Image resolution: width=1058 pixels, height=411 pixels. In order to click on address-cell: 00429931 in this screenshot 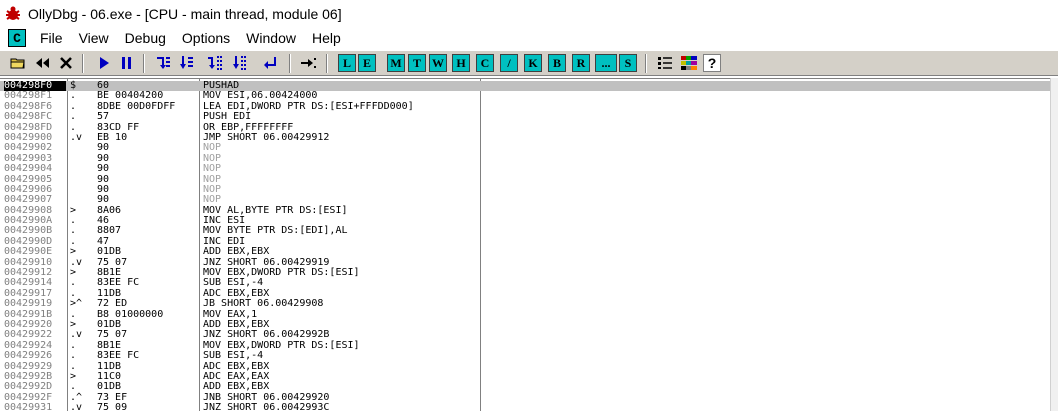, I will do `click(28, 406)`.